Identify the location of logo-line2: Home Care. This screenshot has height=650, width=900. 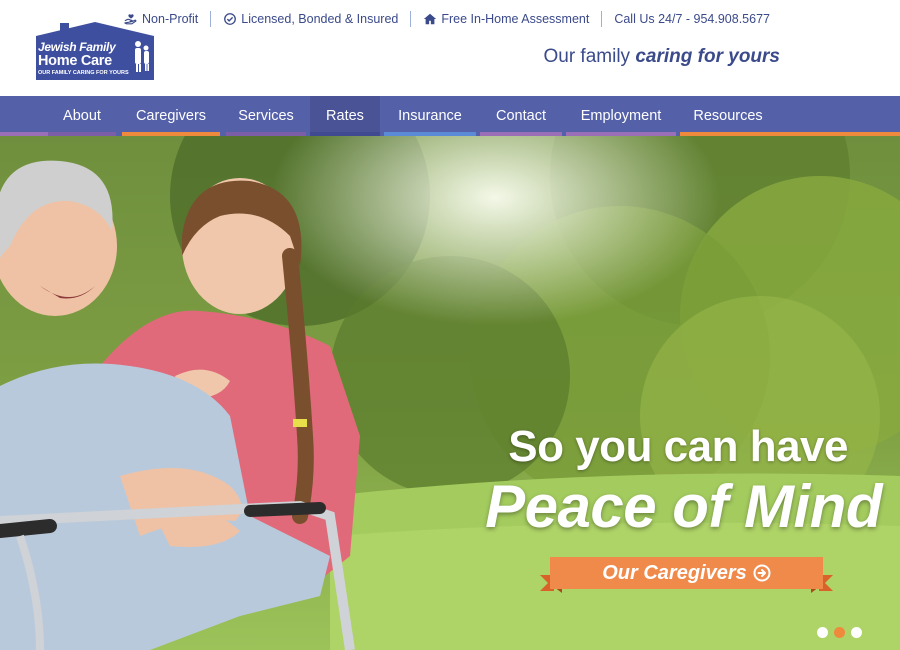
(75, 61).